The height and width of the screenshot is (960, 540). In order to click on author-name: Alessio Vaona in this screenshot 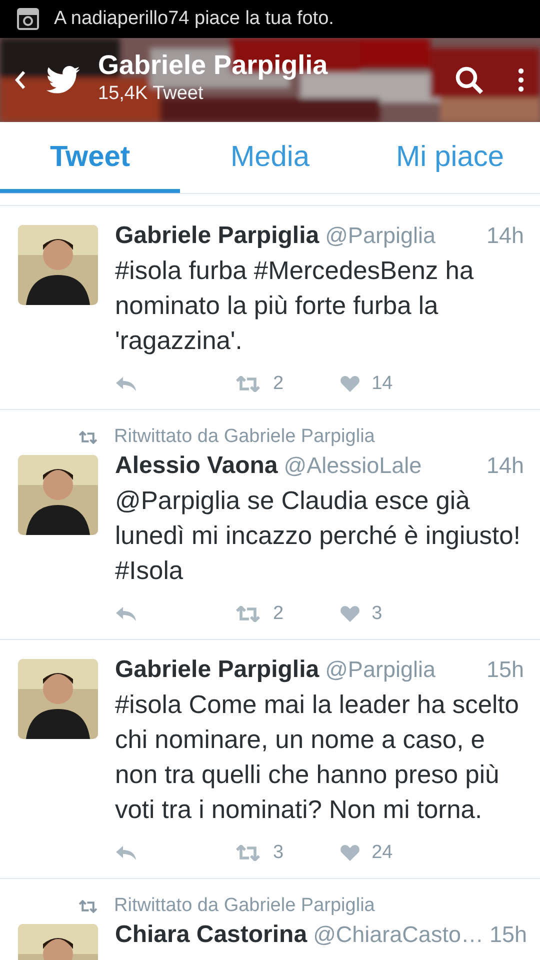, I will do `click(196, 466)`.